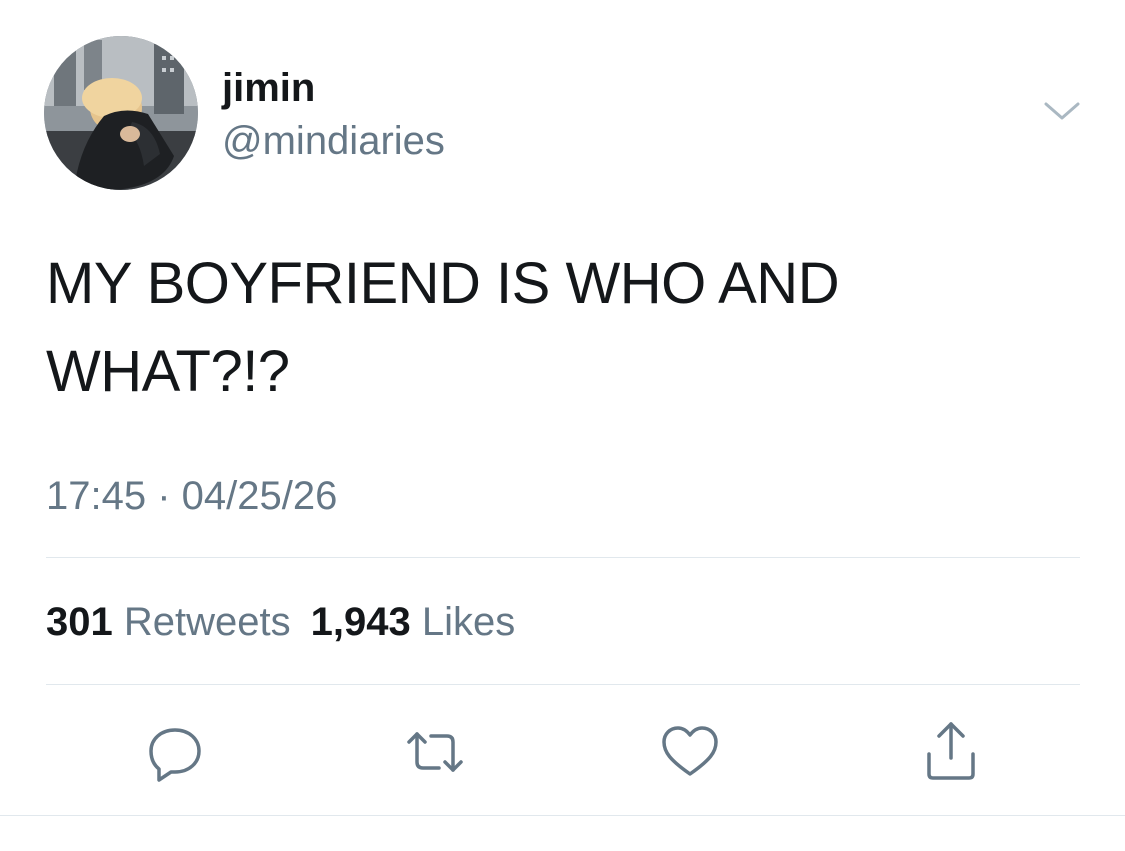 This screenshot has width=1125, height=851. I want to click on display-name: jimin, so click(268, 88).